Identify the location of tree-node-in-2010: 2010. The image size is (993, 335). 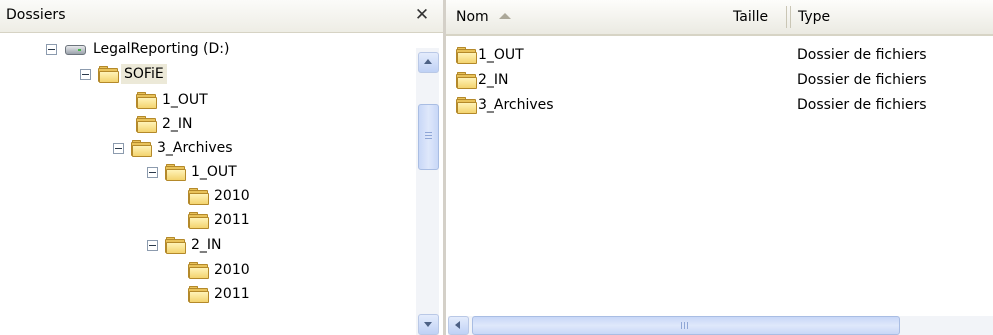
(220, 270).